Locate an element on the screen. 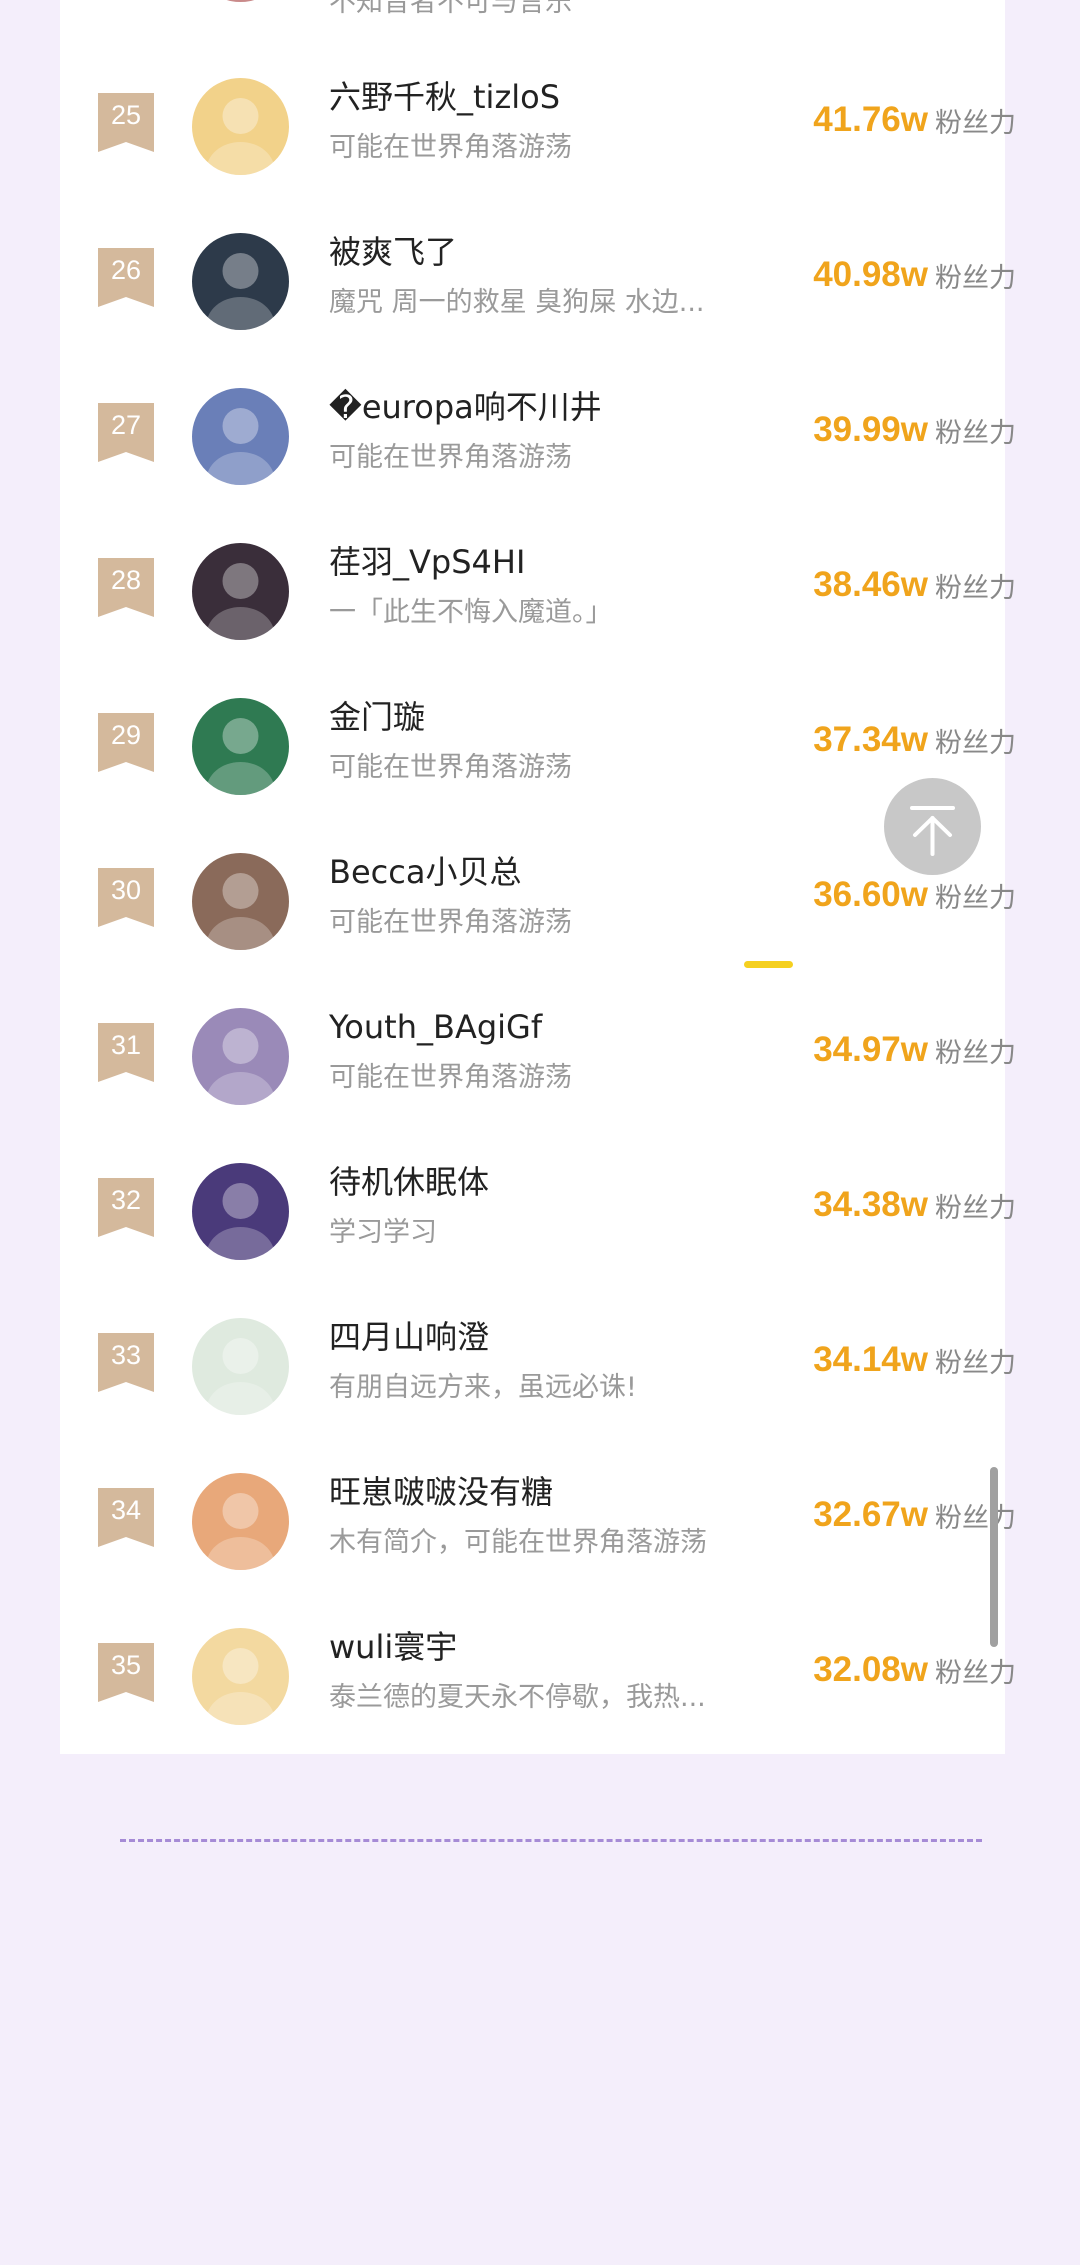 This screenshot has width=1080, height=2265. rank-badge: 30 is located at coordinates (126, 897).